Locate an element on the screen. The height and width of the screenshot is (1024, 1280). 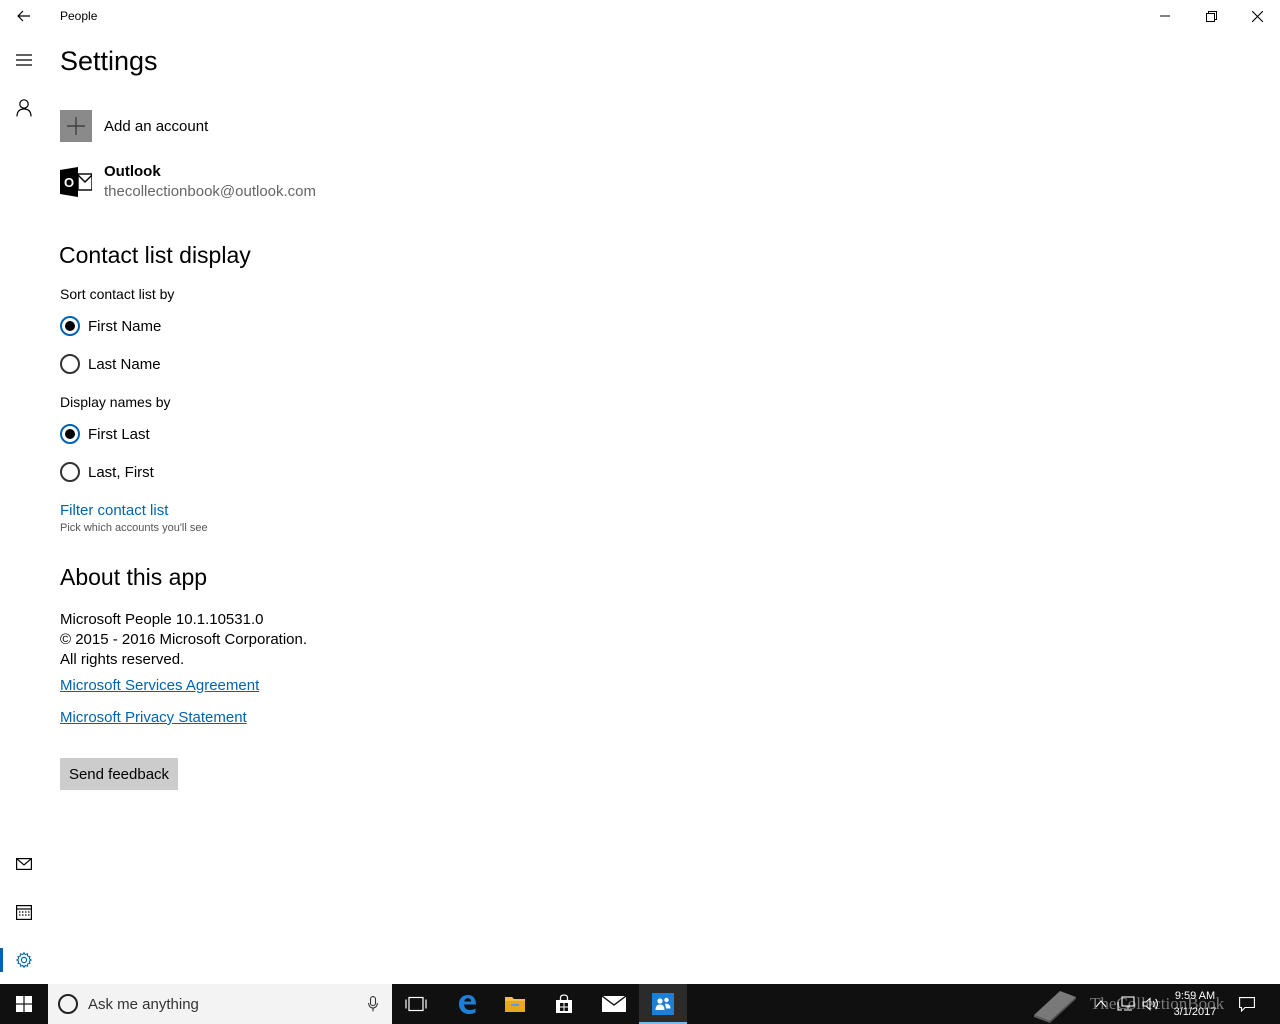
store-bag-icon is located at coordinates (564, 1003).